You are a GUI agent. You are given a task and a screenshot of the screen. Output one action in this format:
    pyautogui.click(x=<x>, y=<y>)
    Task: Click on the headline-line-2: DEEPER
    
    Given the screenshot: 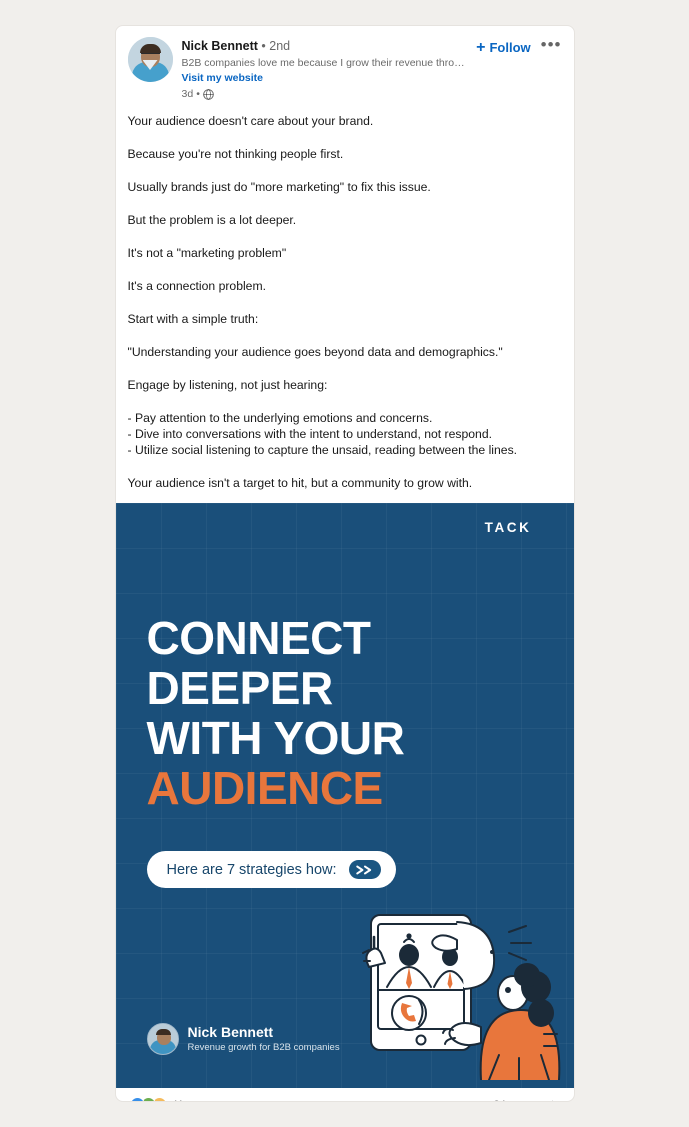 What is the action you would take?
    pyautogui.click(x=240, y=688)
    